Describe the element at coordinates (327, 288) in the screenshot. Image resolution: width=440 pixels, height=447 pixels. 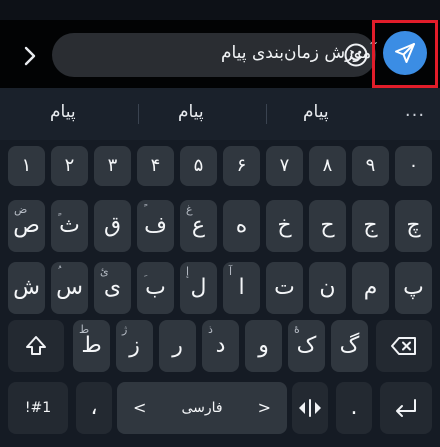
I see `key-letter: ن` at that location.